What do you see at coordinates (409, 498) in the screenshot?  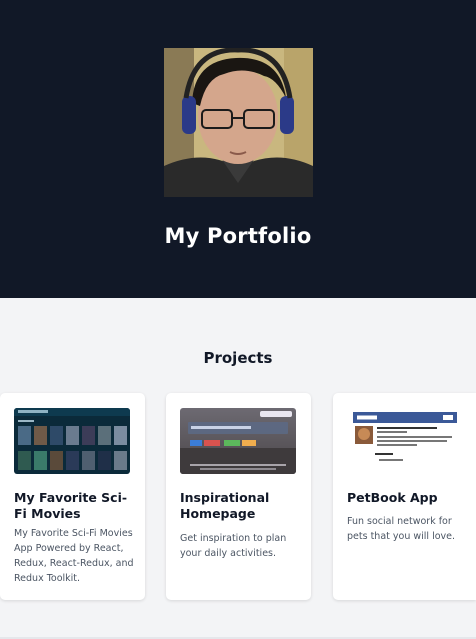 I see `project-title: PetBook App` at bounding box center [409, 498].